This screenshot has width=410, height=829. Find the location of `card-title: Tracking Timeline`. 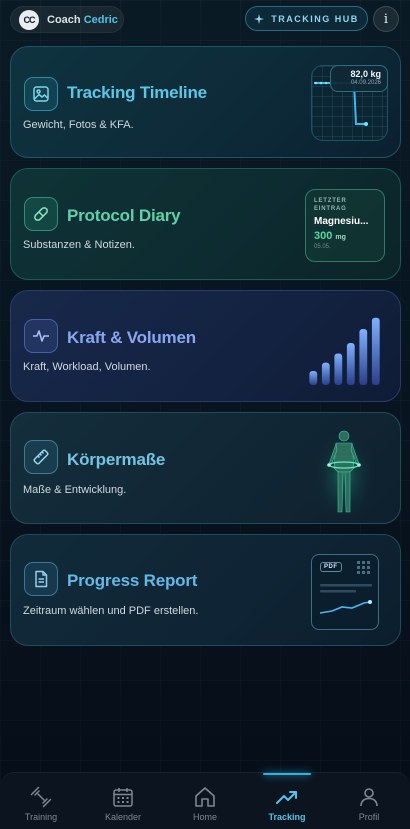

card-title: Tracking Timeline is located at coordinates (137, 92).